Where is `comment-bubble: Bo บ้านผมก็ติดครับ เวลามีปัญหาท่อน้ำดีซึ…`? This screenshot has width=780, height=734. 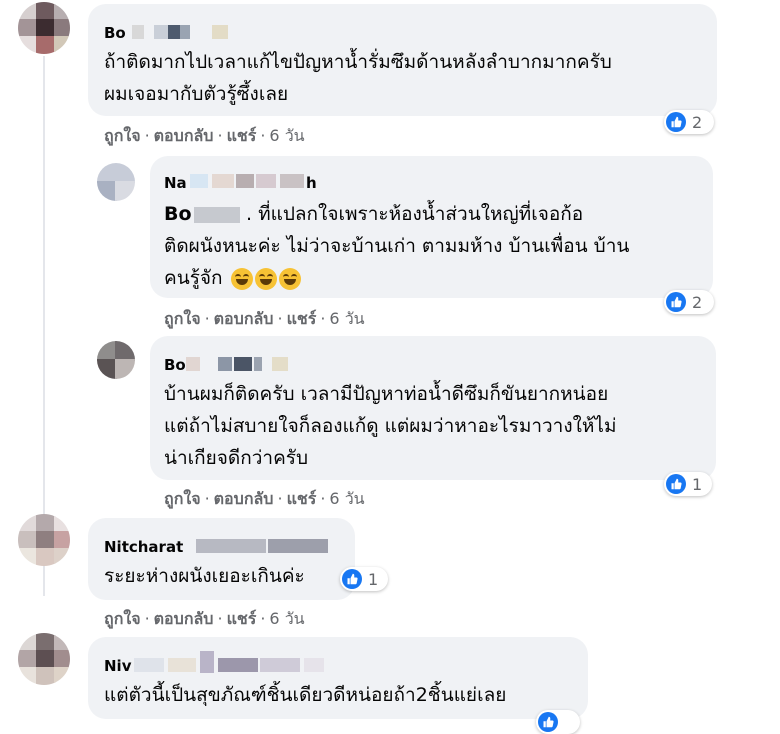 comment-bubble: Bo บ้านผมก็ติดครับ เวลามีปัญหาท่อน้ำดีซึ… is located at coordinates (433, 408).